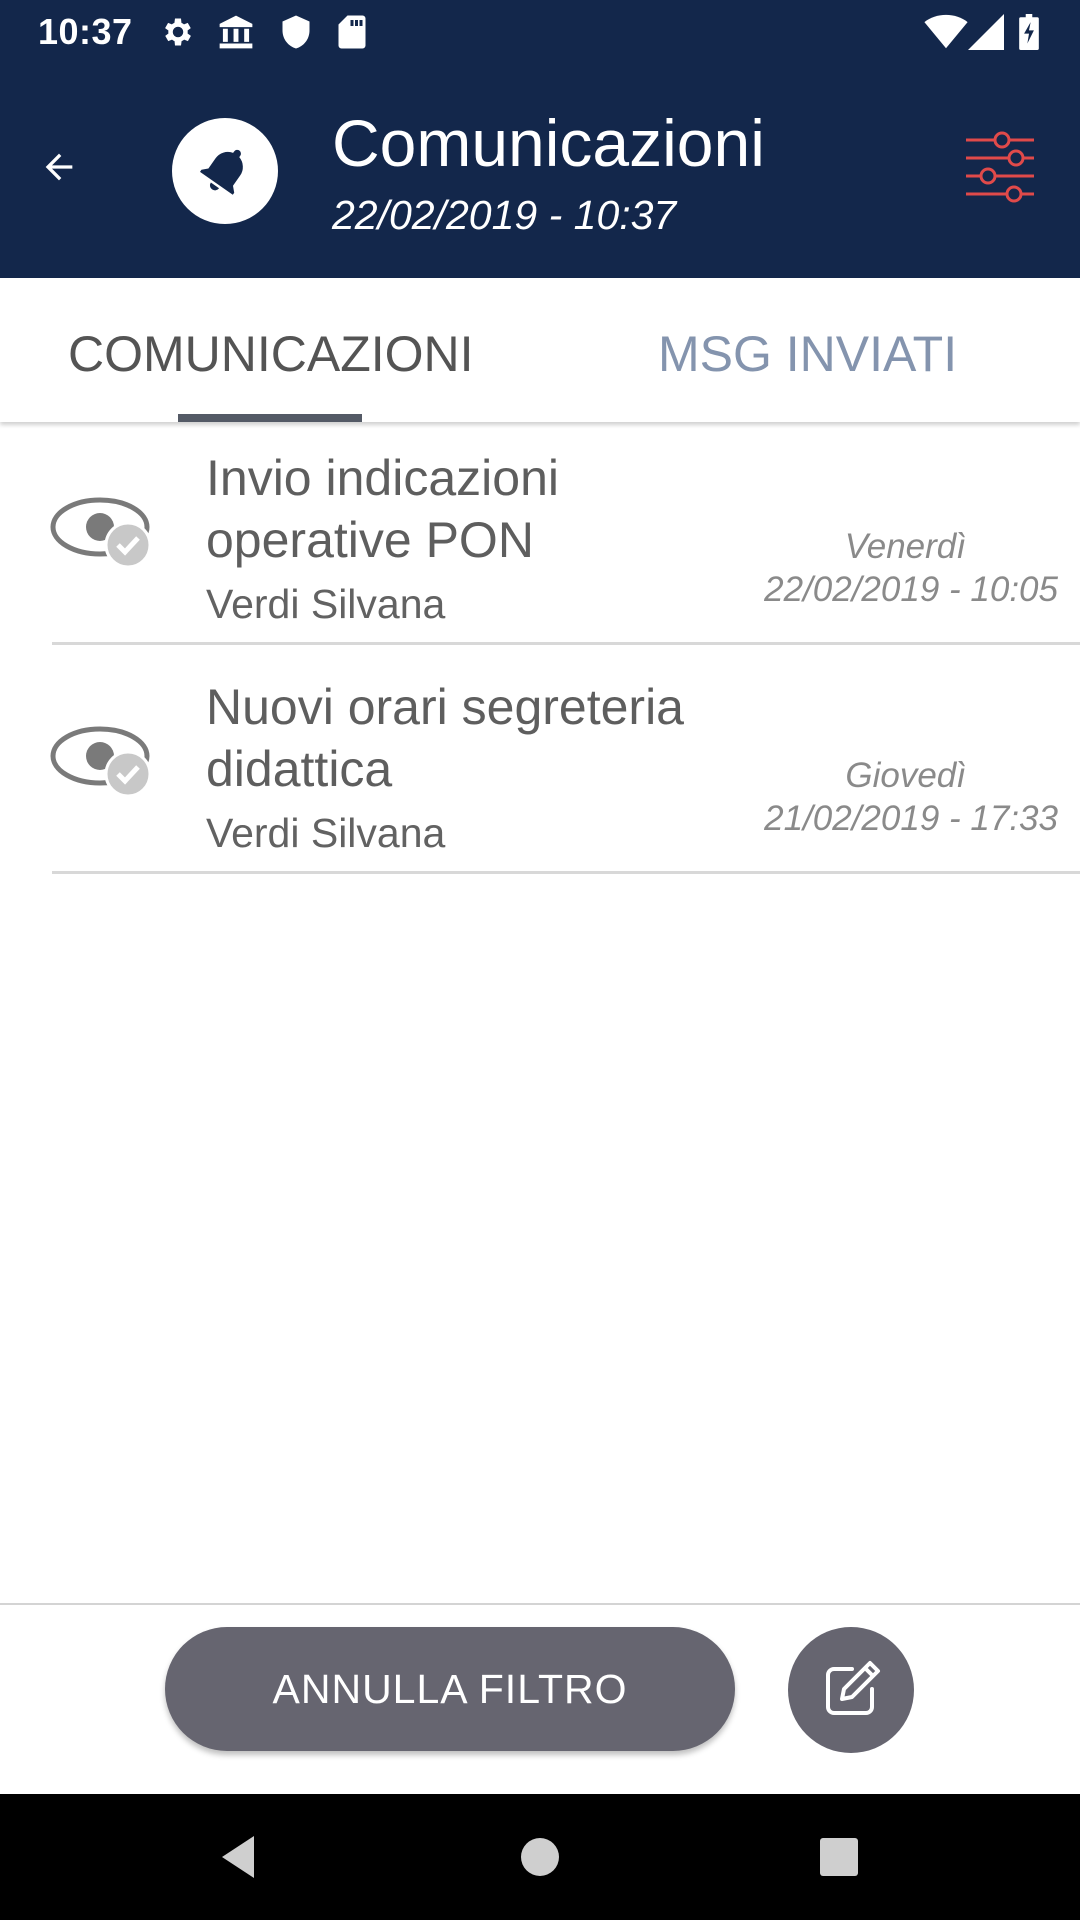  I want to click on back-arrow-icon, so click(59, 167).